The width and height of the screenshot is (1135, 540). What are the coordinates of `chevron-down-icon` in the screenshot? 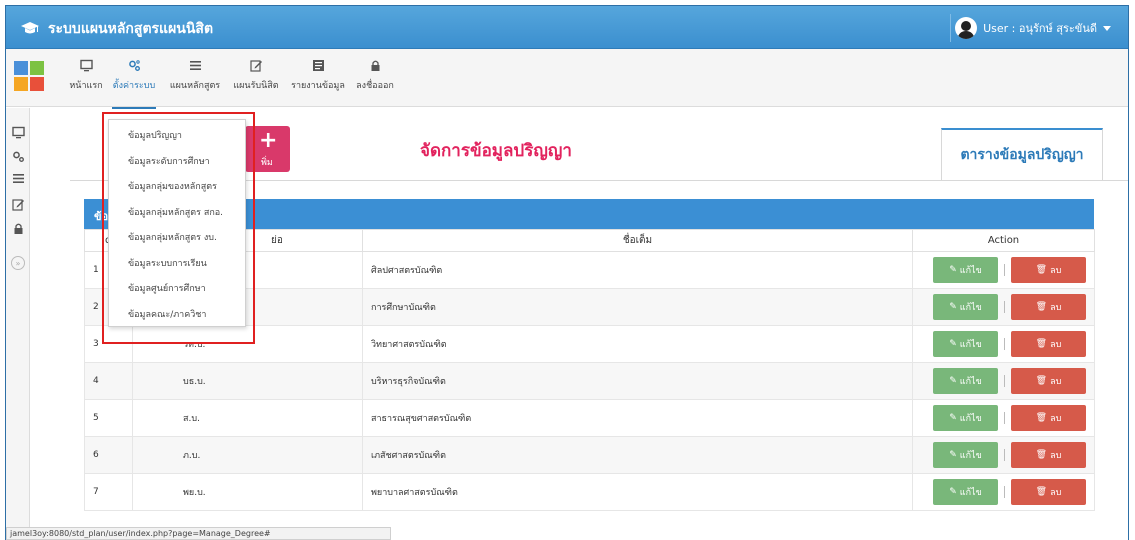 It's located at (1107, 28).